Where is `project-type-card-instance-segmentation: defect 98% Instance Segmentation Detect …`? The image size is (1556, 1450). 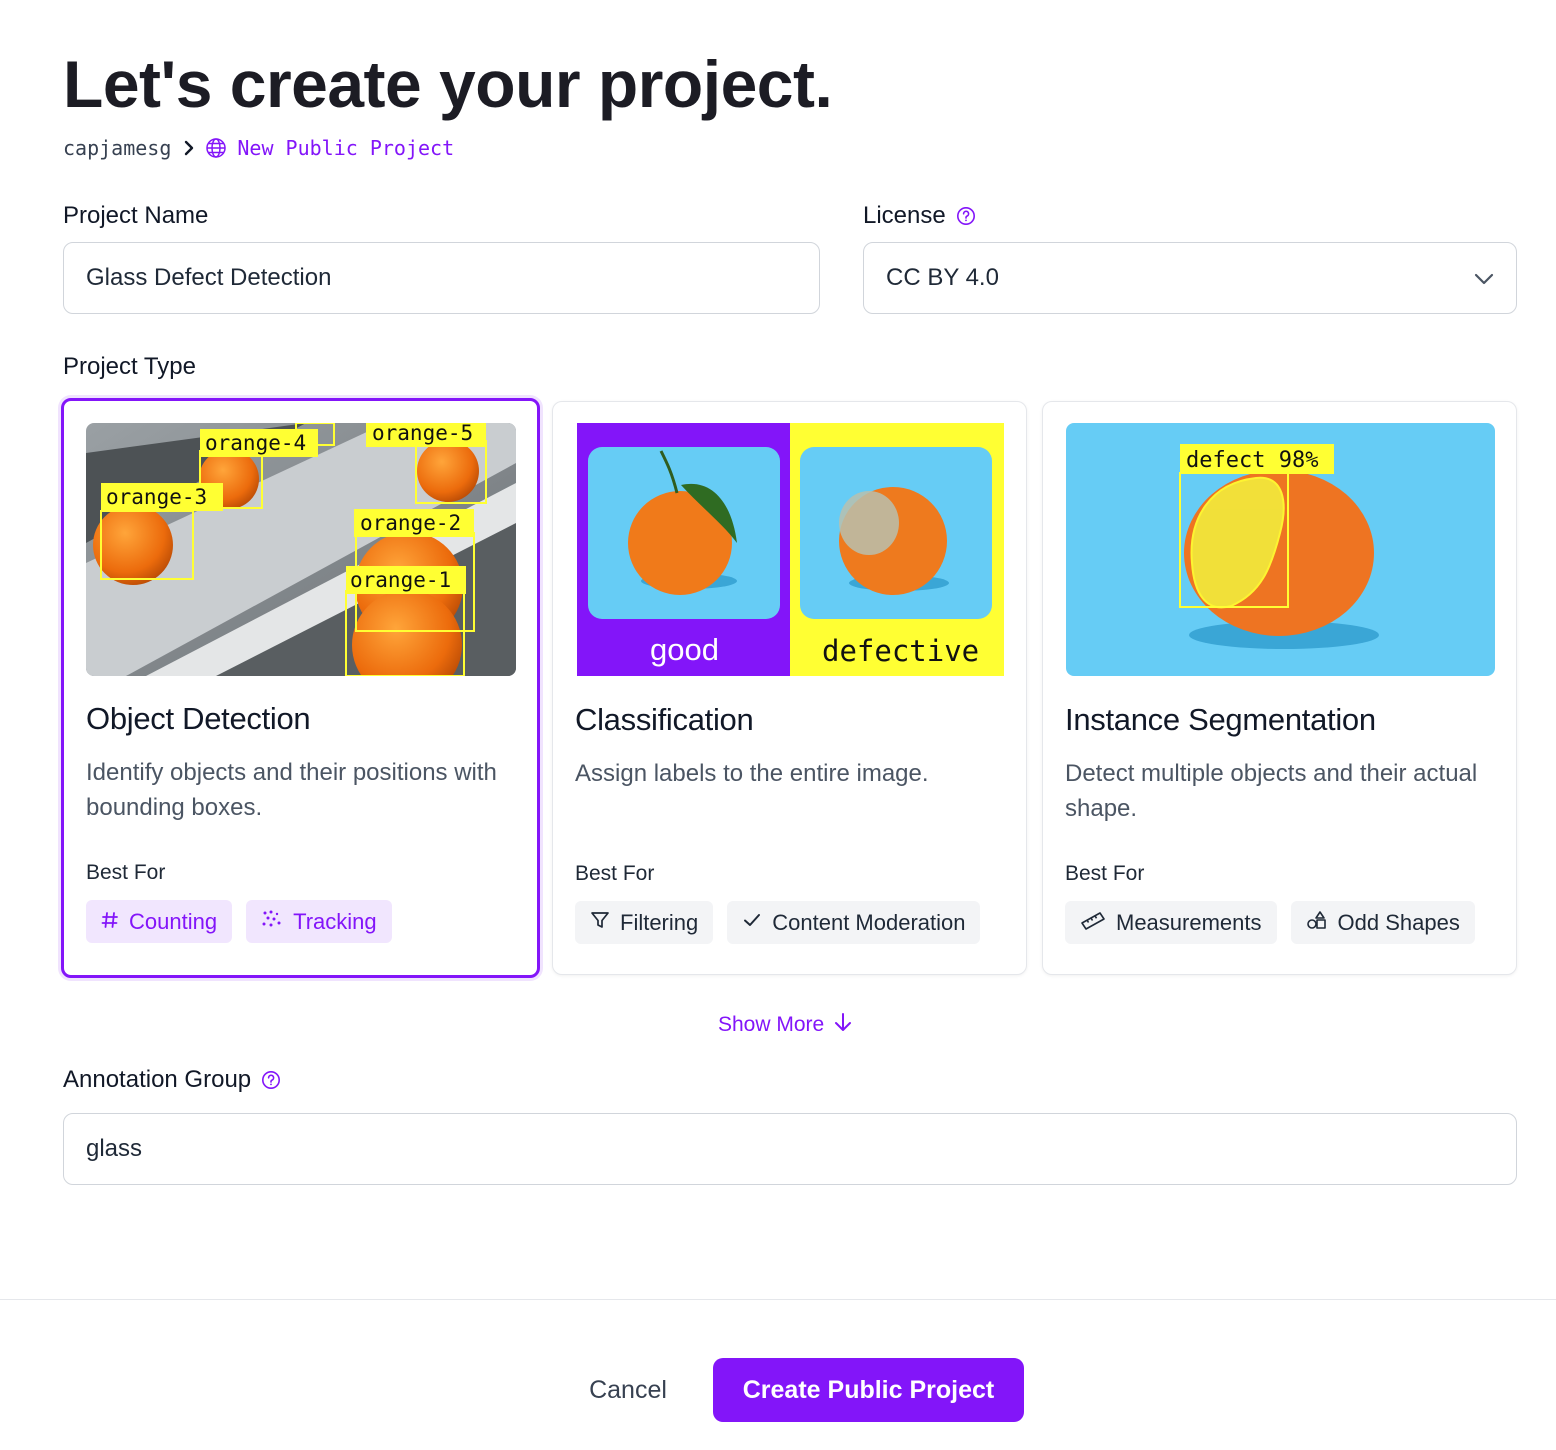
project-type-card-instance-segmentation: defect 98% Instance Segmentation Detect … is located at coordinates (1279, 688).